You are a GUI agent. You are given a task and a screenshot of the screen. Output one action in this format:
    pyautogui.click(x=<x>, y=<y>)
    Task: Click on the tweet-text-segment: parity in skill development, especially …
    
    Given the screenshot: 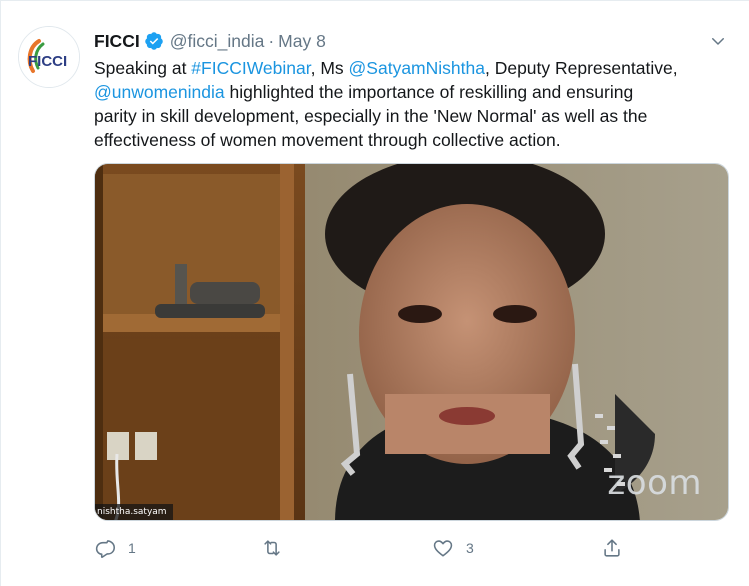 What is the action you would take?
    pyautogui.click(x=371, y=116)
    